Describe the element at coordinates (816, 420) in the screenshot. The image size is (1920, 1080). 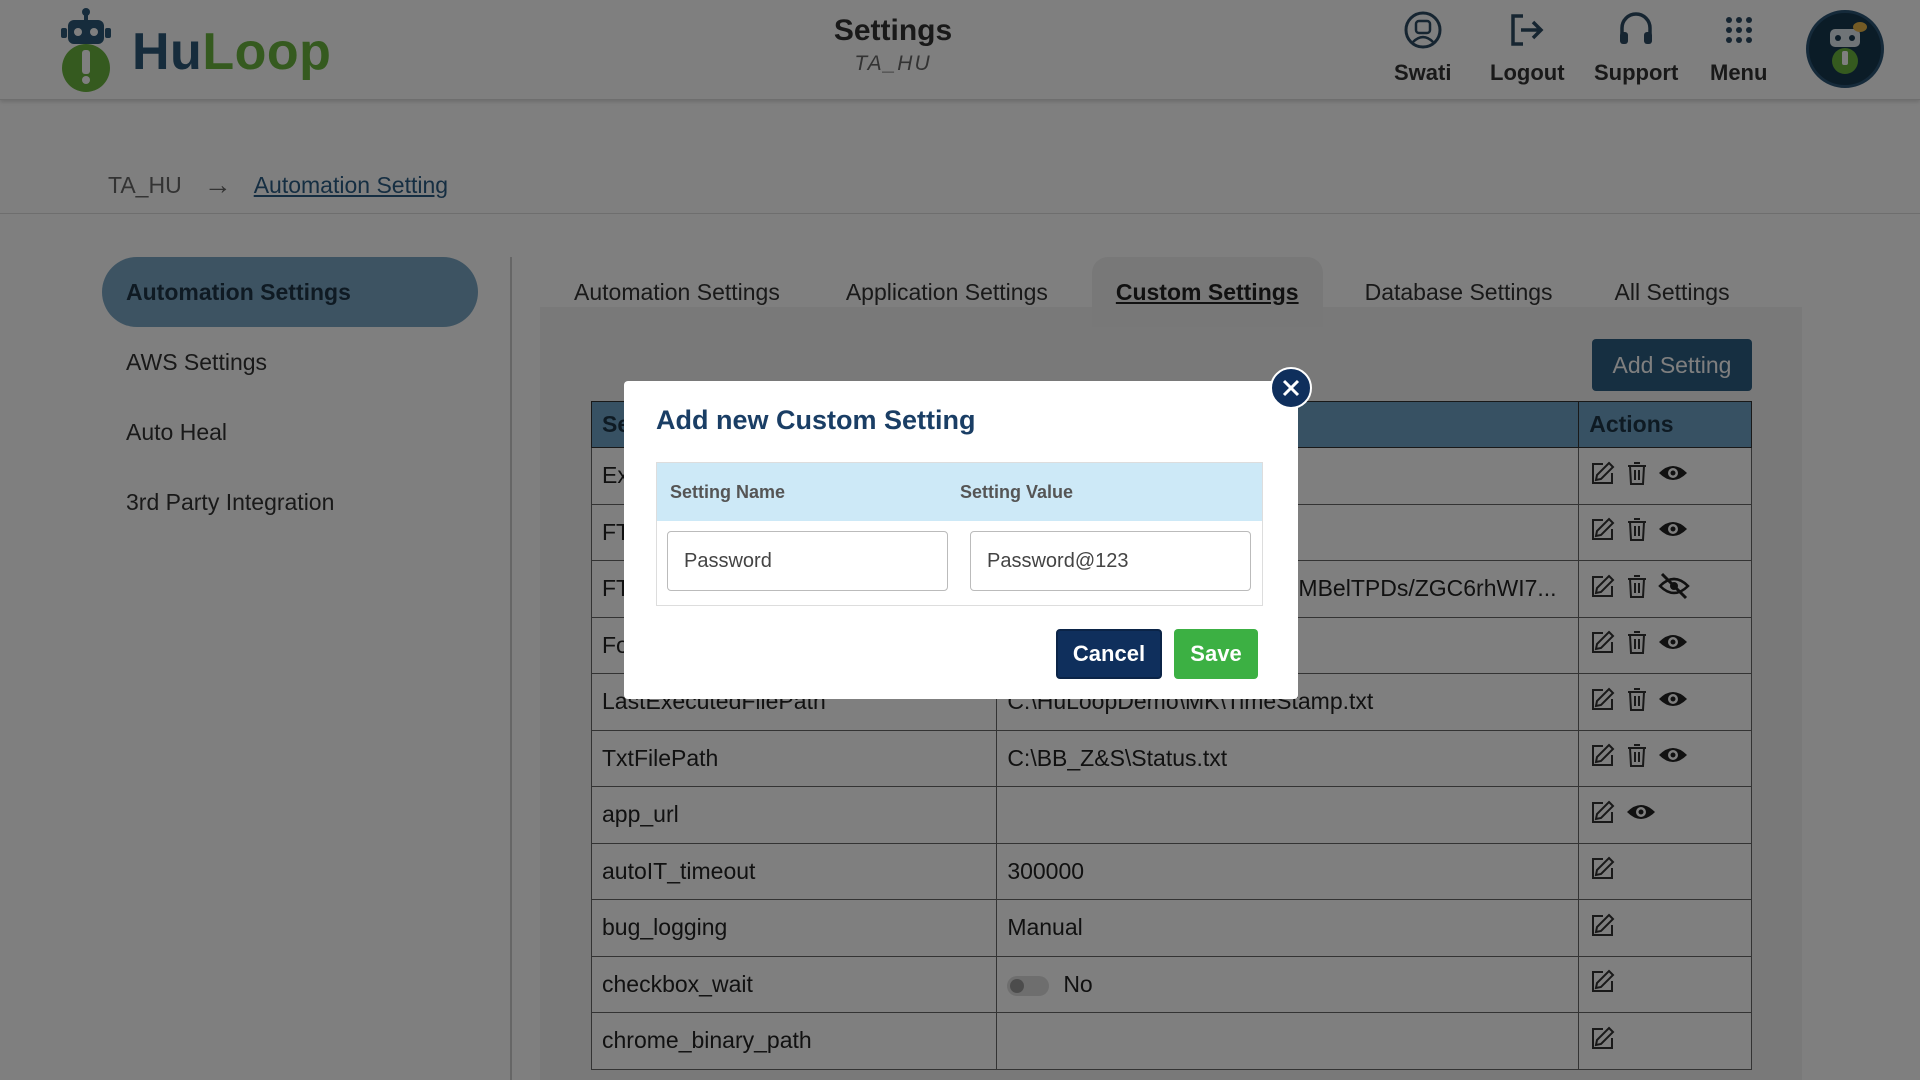
I see `modal-title: Add new Custom Setting` at that location.